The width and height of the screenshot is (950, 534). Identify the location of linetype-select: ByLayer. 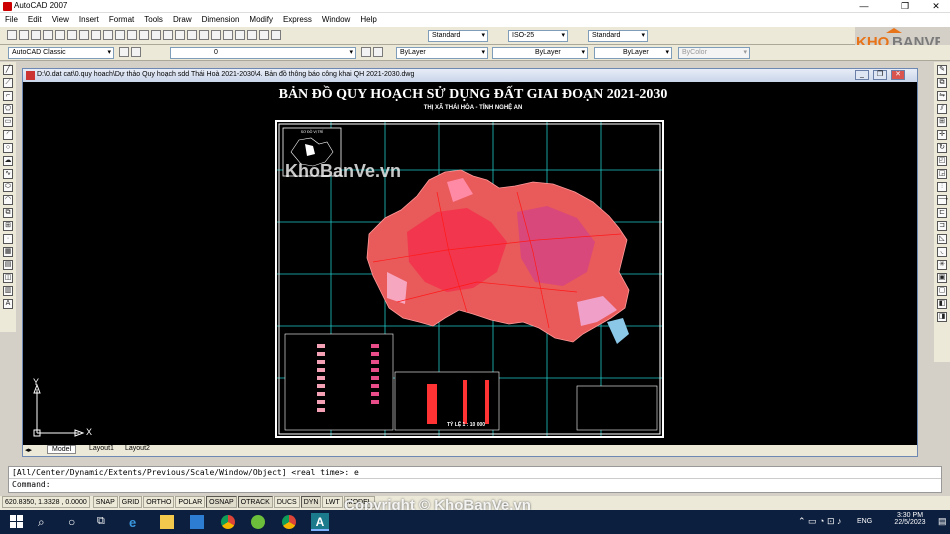
(540, 53).